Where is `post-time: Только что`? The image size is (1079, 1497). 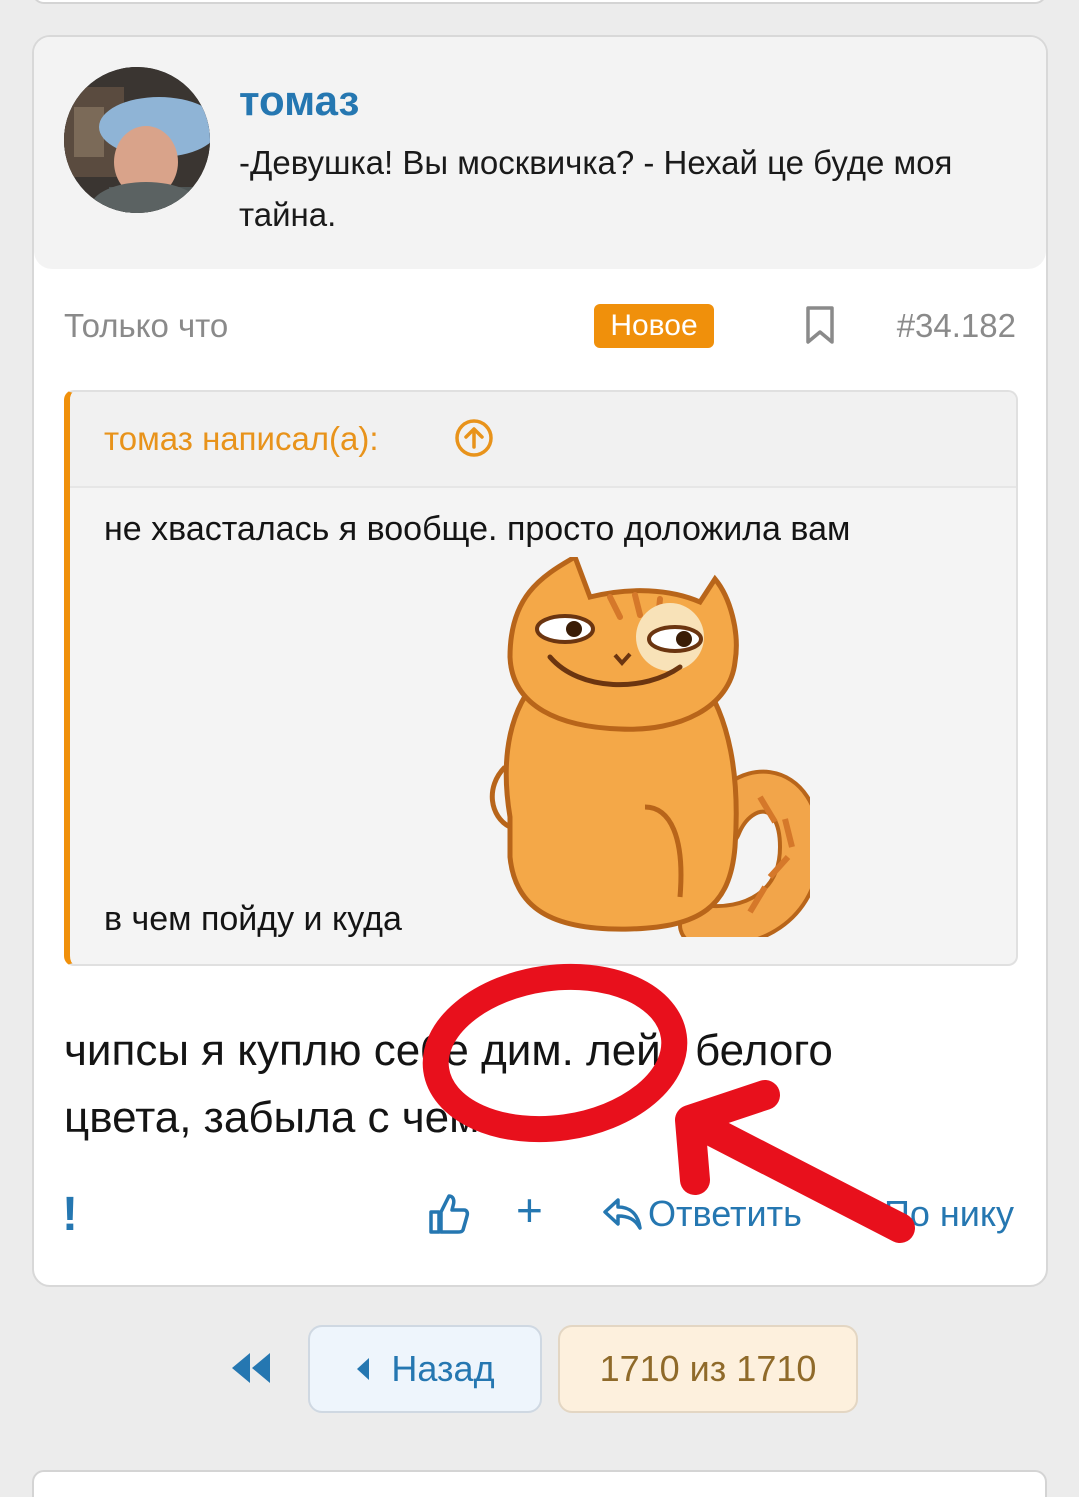 post-time: Только что is located at coordinates (146, 326).